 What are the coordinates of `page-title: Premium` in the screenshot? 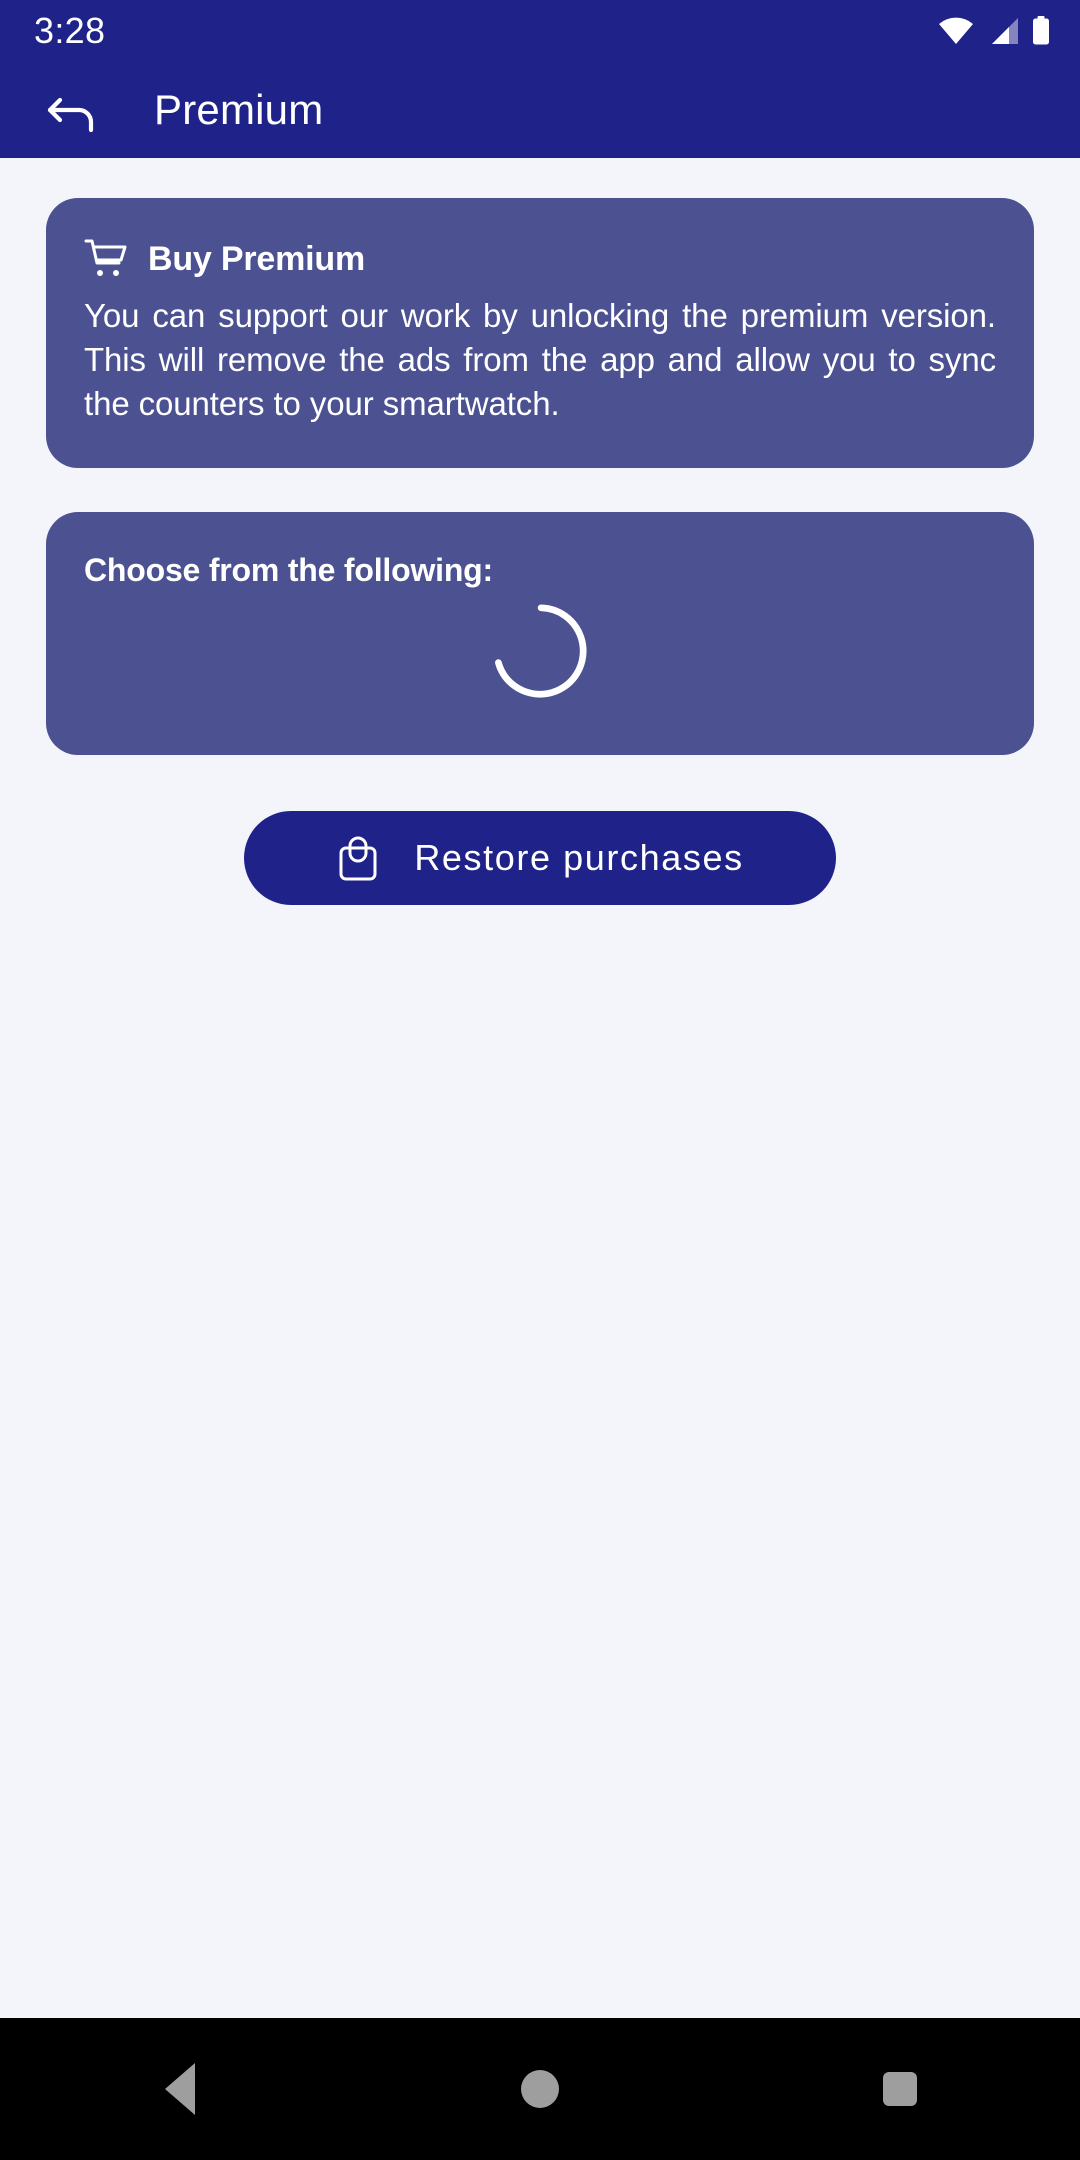 It's located at (239, 109).